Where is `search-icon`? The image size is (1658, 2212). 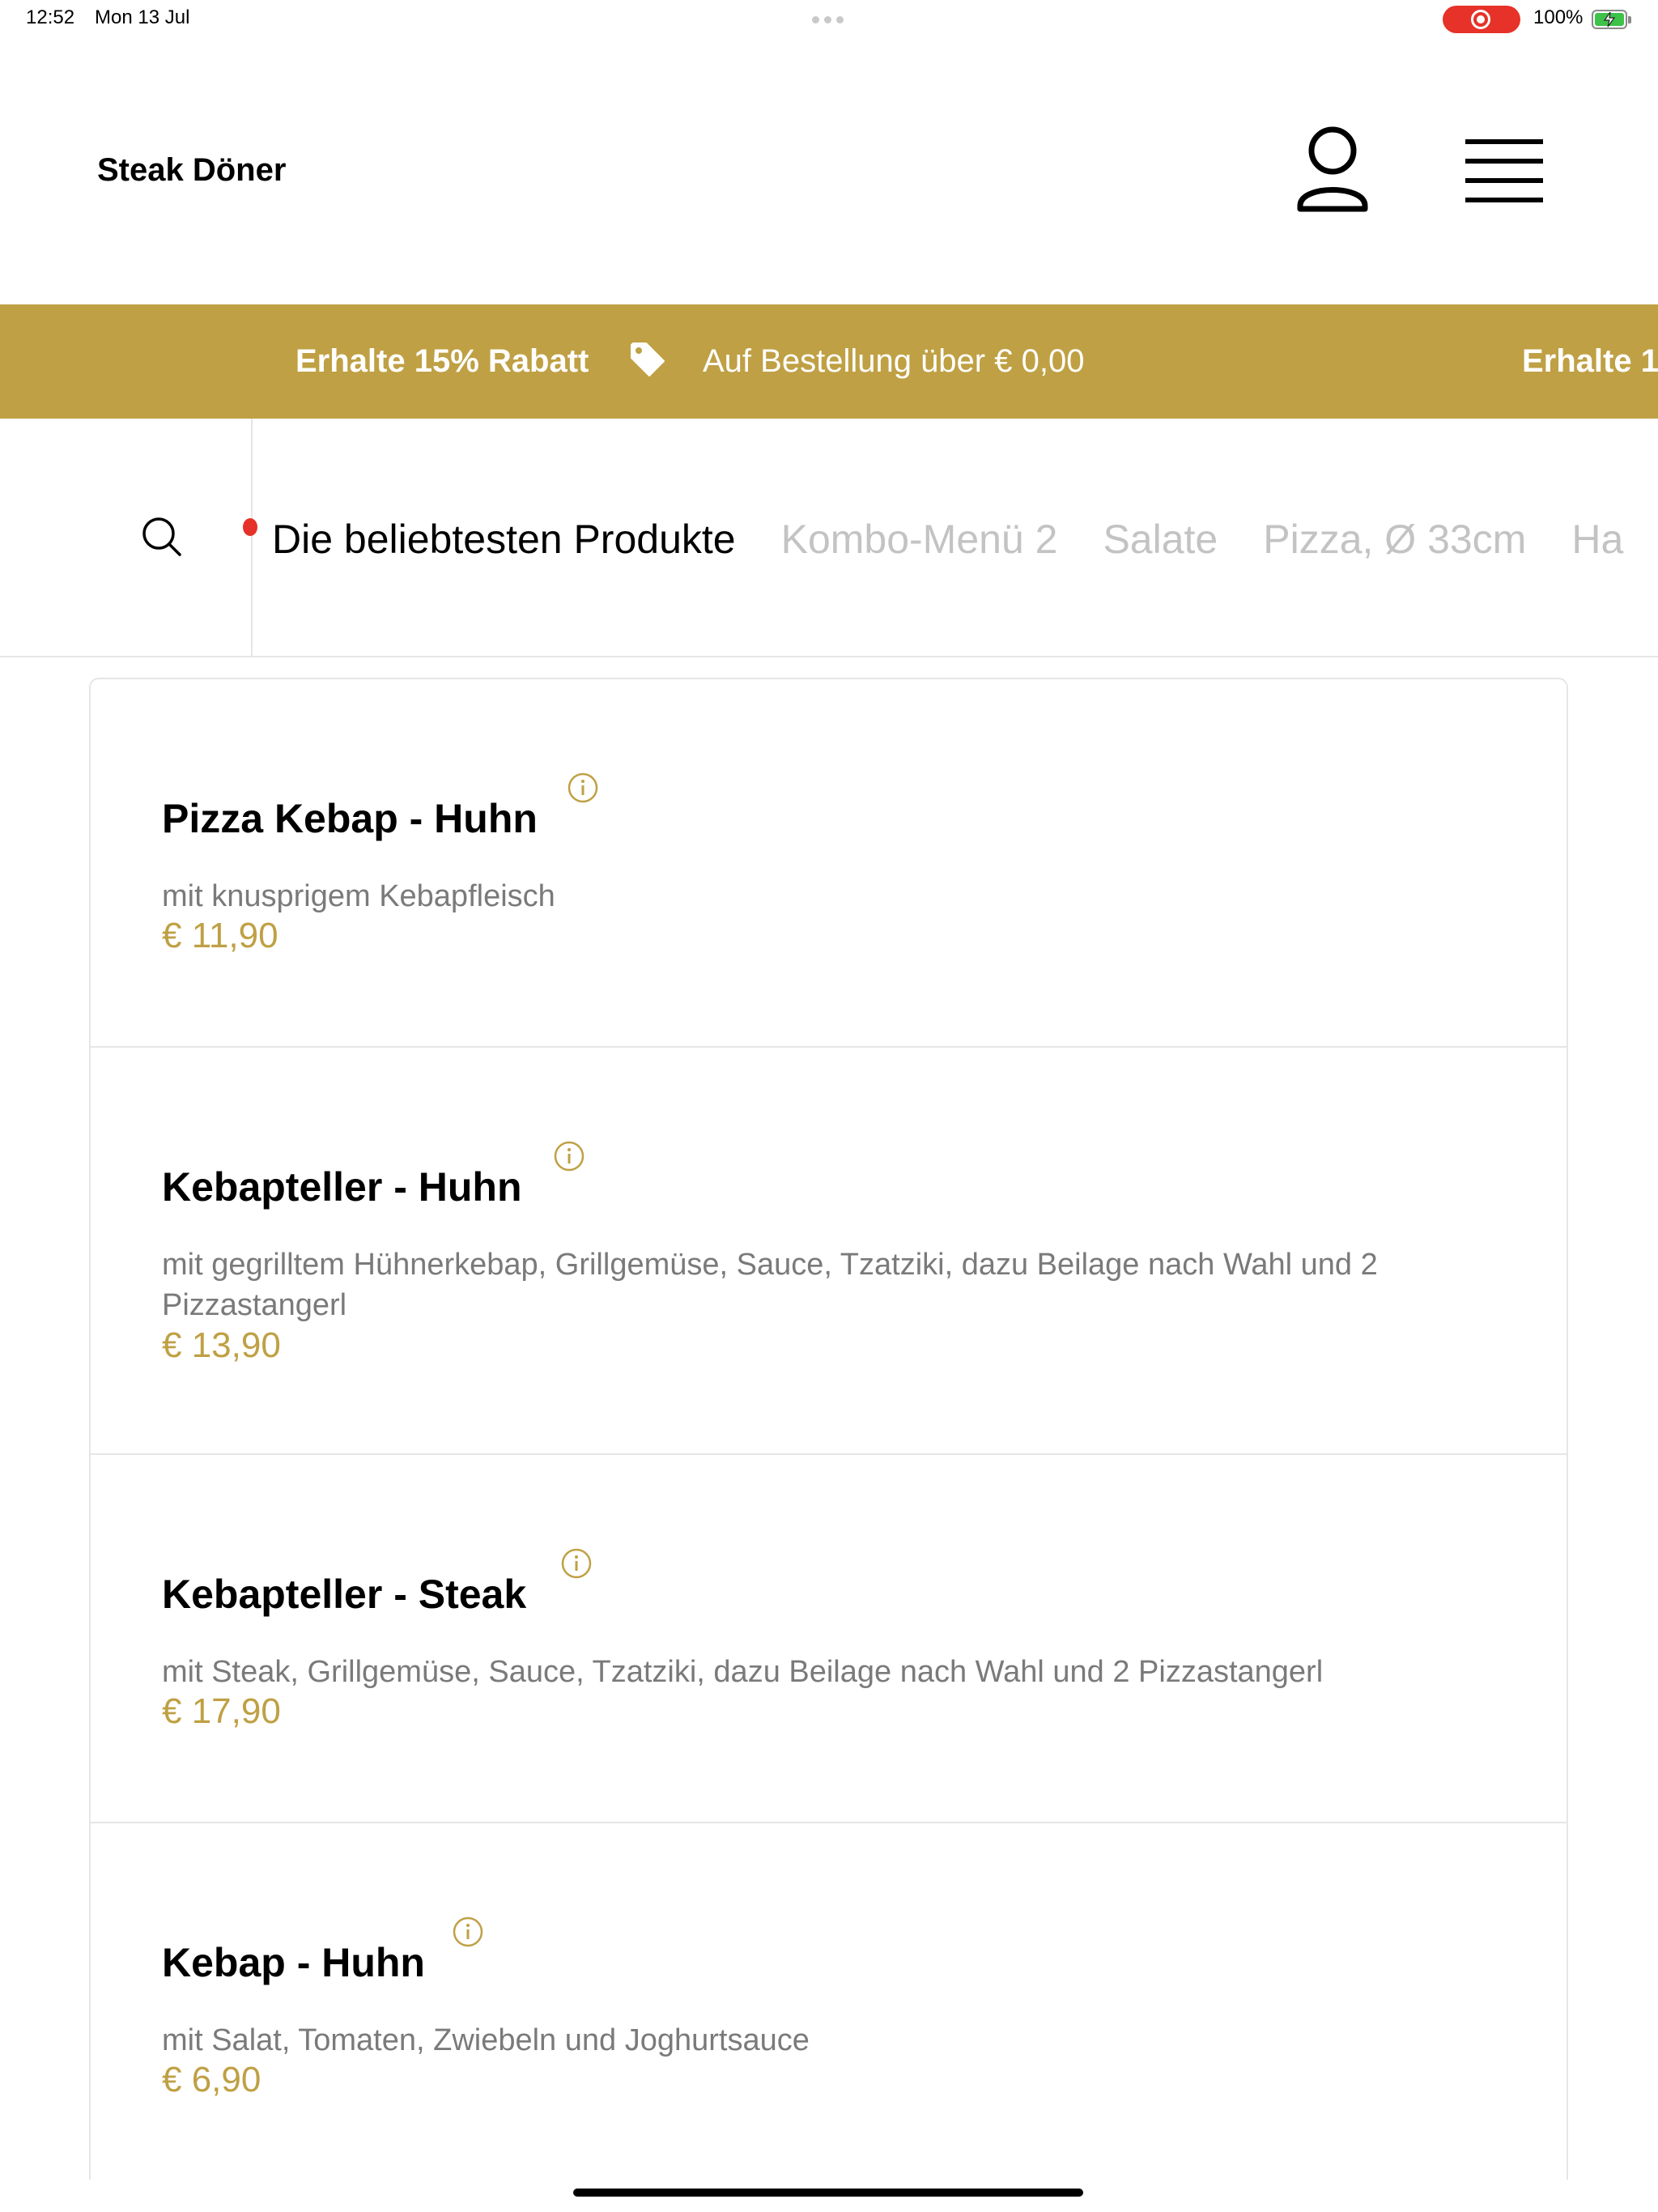
search-icon is located at coordinates (161, 536).